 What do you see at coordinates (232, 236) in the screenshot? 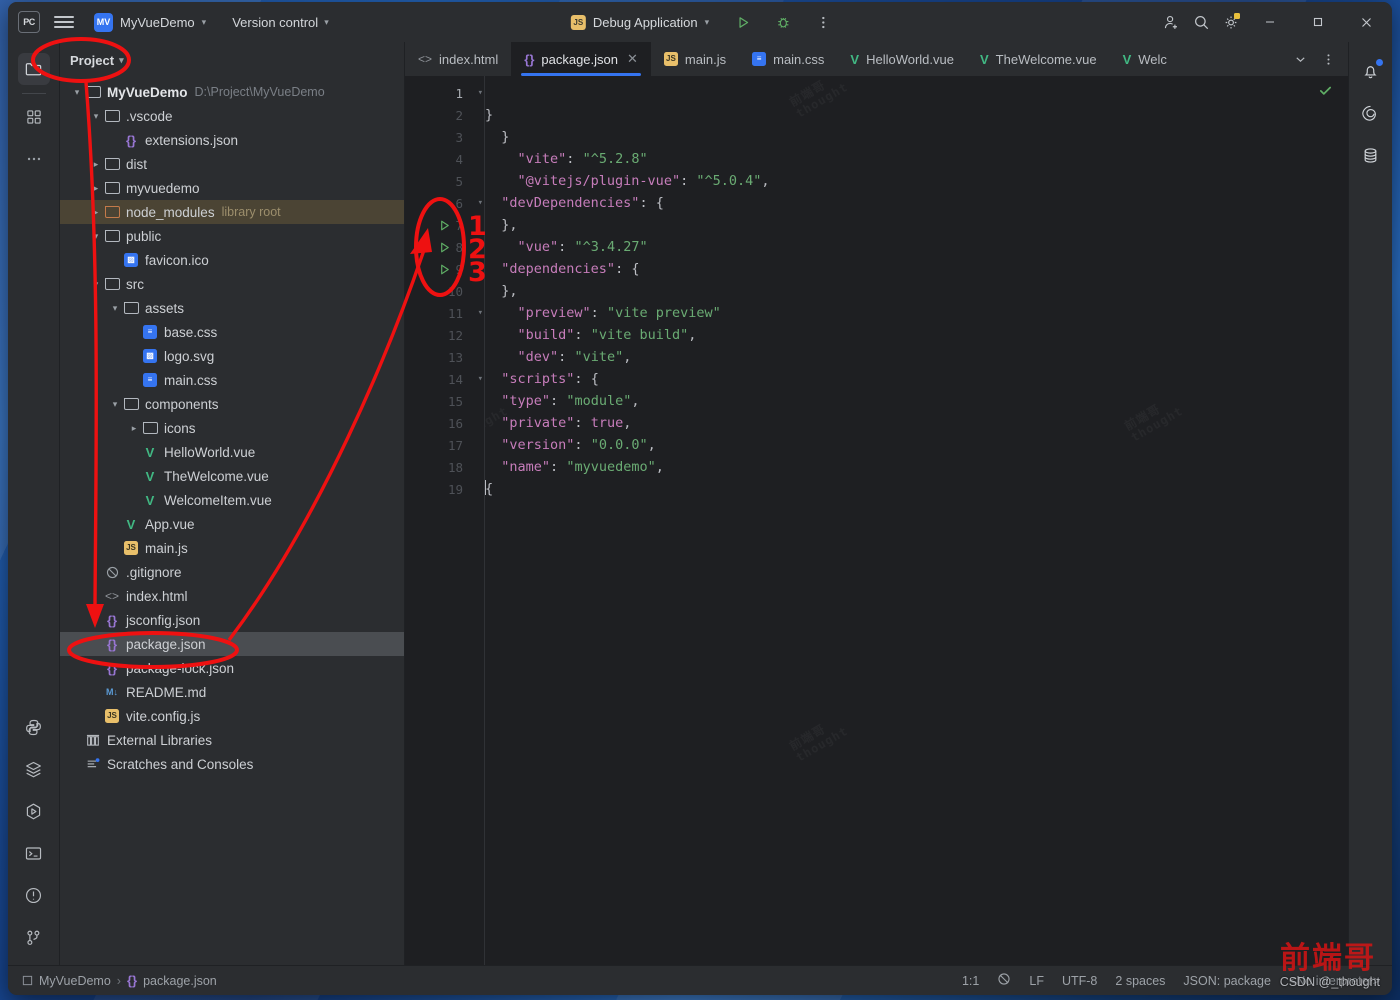
I see `tree-item-public: ▾ public` at bounding box center [232, 236].